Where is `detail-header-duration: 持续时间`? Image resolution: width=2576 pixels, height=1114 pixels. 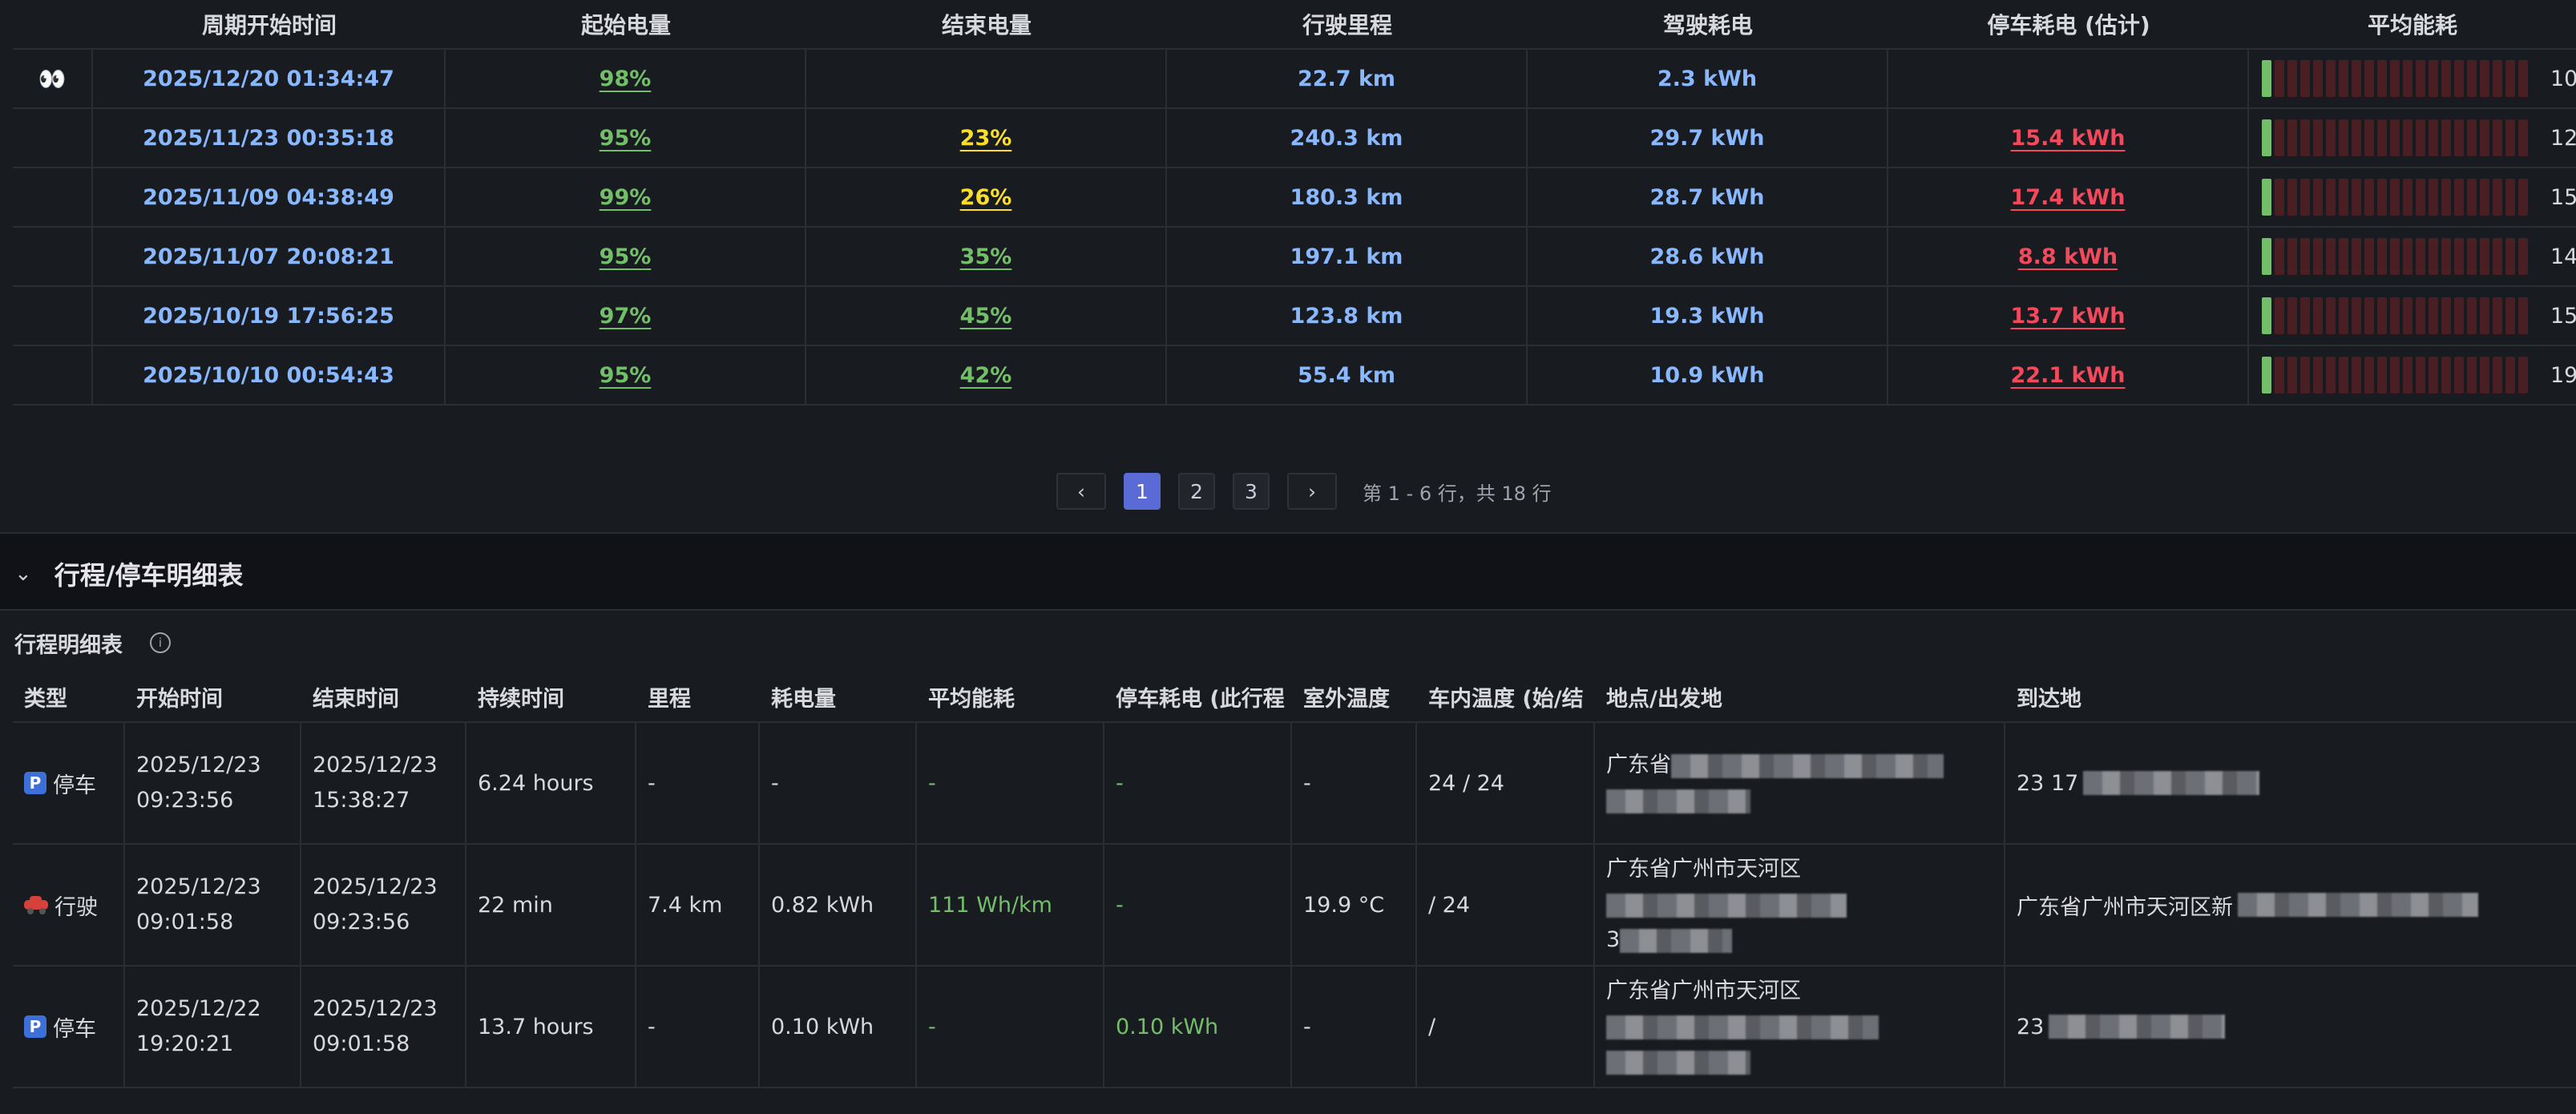
detail-header-duration: 持续时间 is located at coordinates (551, 696).